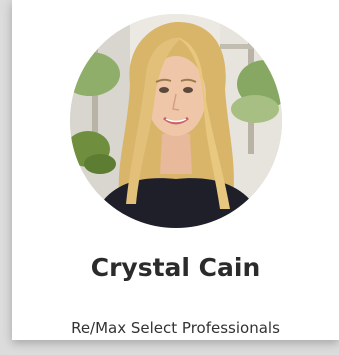 This screenshot has height=355, width=339. What do you see at coordinates (175, 268) in the screenshot?
I see `agent-name: Crystal Cain` at bounding box center [175, 268].